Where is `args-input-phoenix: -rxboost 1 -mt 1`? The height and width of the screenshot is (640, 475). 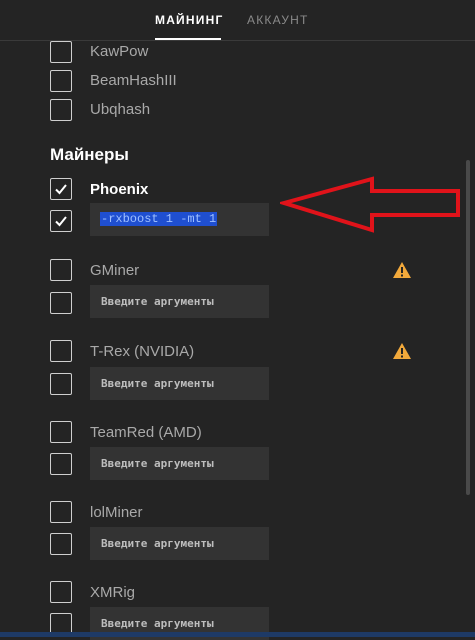 args-input-phoenix: -rxboost 1 -mt 1 is located at coordinates (179, 219).